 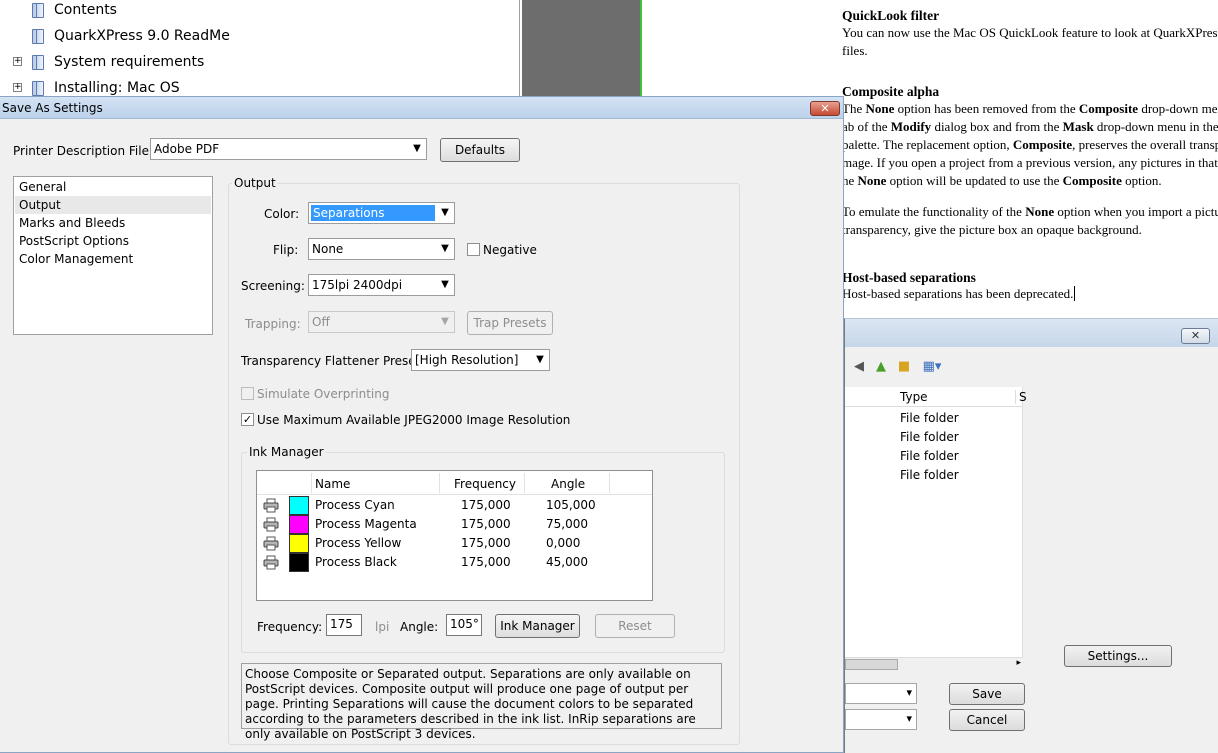 I want to click on tree-item-label: System requirements, so click(x=129, y=62).